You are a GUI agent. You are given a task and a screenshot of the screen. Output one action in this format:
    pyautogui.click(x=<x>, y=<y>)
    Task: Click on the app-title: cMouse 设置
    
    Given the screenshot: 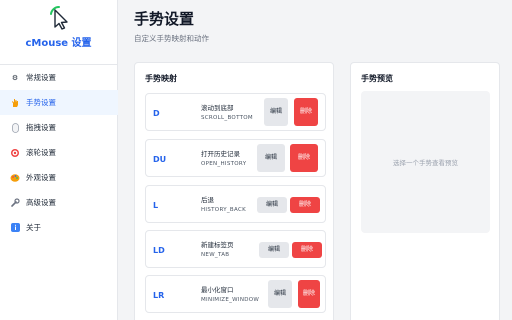 What is the action you would take?
    pyautogui.click(x=58, y=43)
    